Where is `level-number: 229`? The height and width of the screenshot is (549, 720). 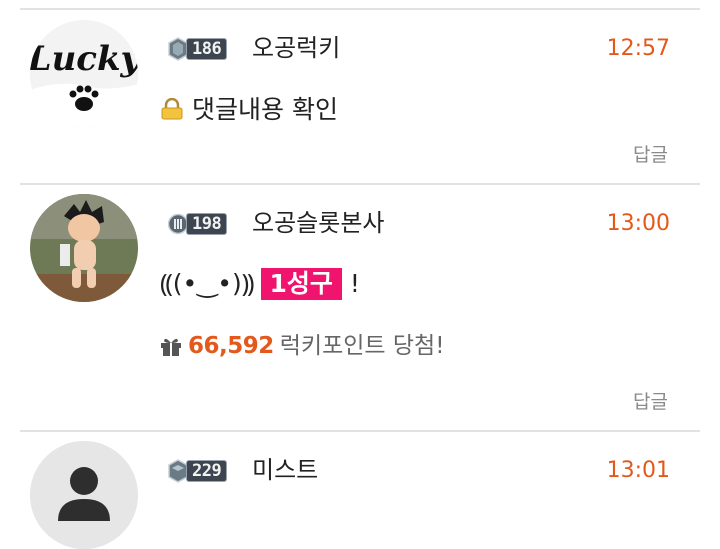 level-number: 229 is located at coordinates (207, 471).